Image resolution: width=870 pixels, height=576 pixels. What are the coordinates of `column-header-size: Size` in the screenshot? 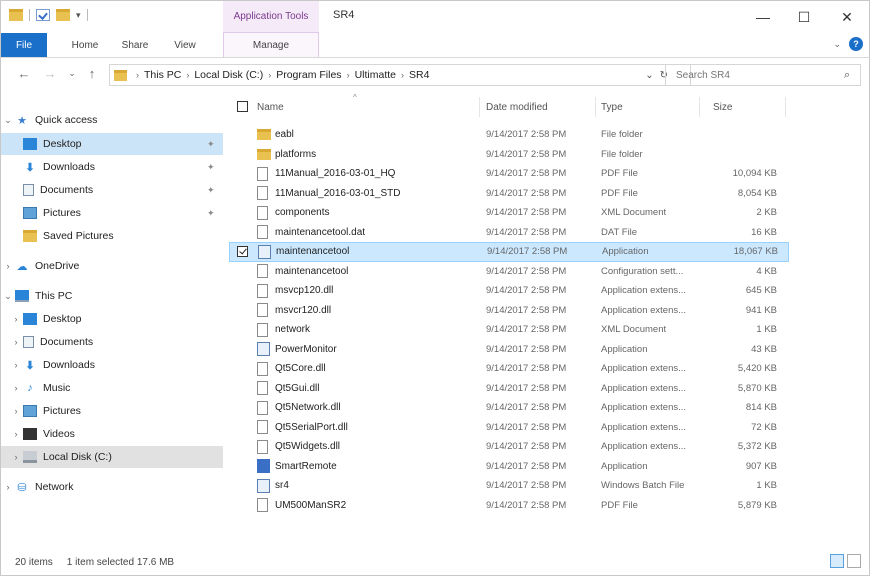 It's located at (743, 107).